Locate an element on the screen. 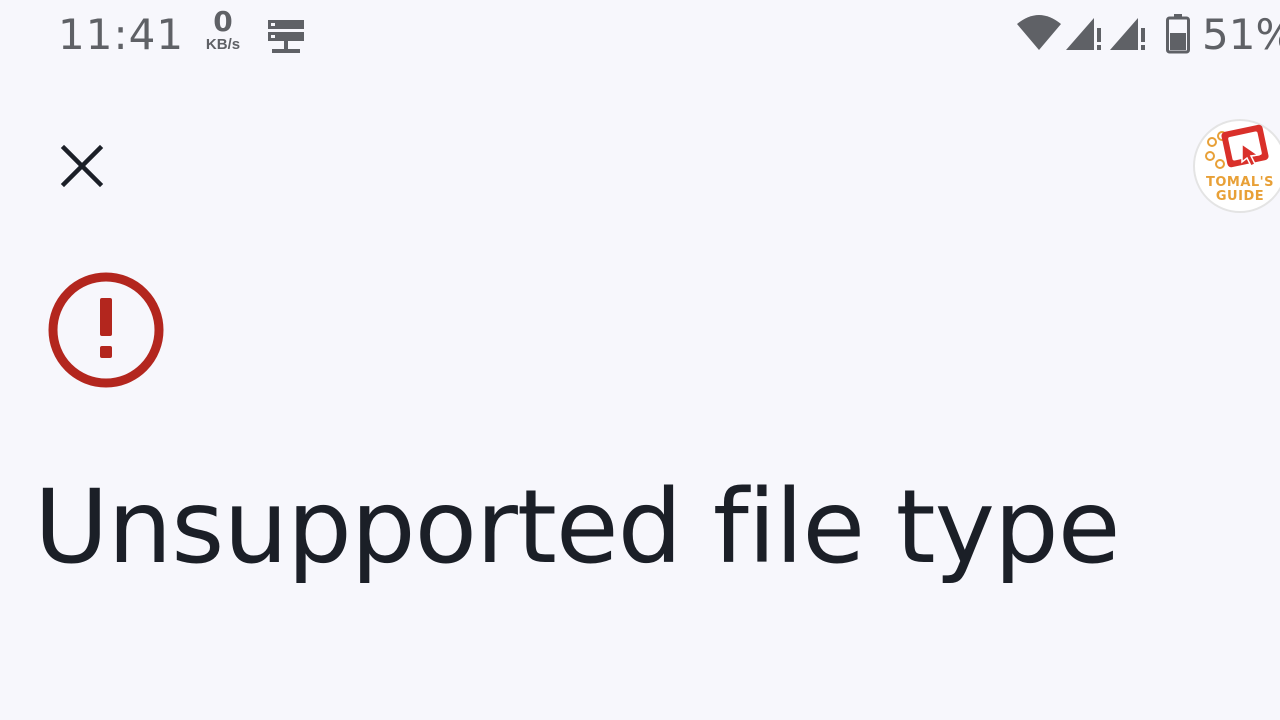 The height and width of the screenshot is (720, 1280). battery-percent: 51% is located at coordinates (1241, 34).